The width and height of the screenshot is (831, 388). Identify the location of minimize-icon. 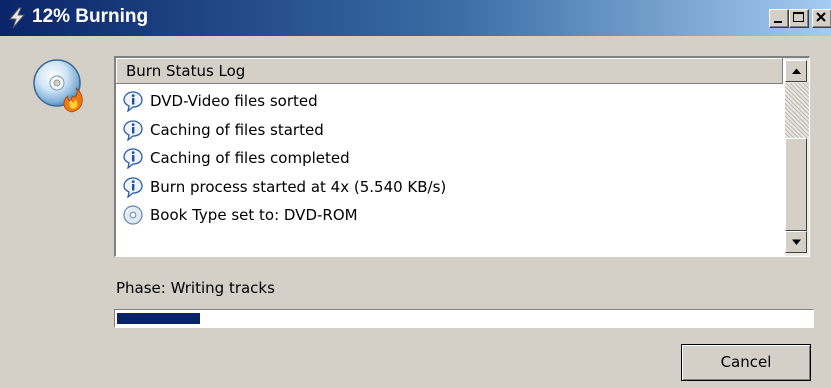
(778, 22).